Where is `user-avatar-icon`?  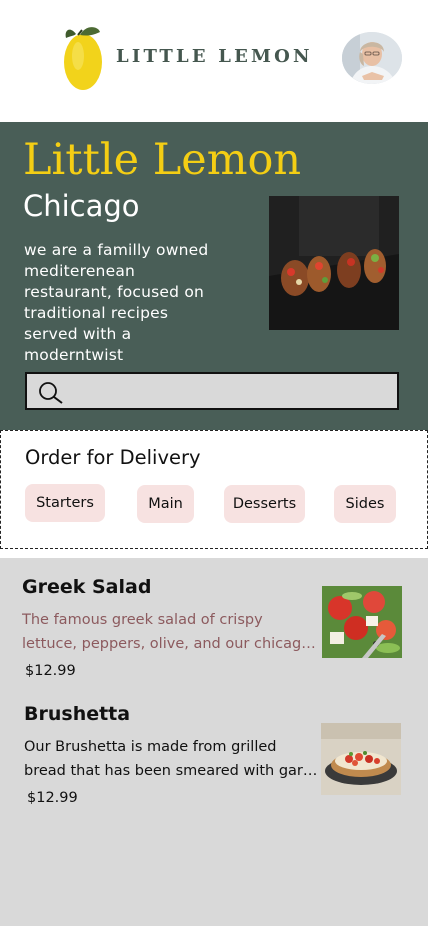
user-avatar-icon is located at coordinates (372, 58).